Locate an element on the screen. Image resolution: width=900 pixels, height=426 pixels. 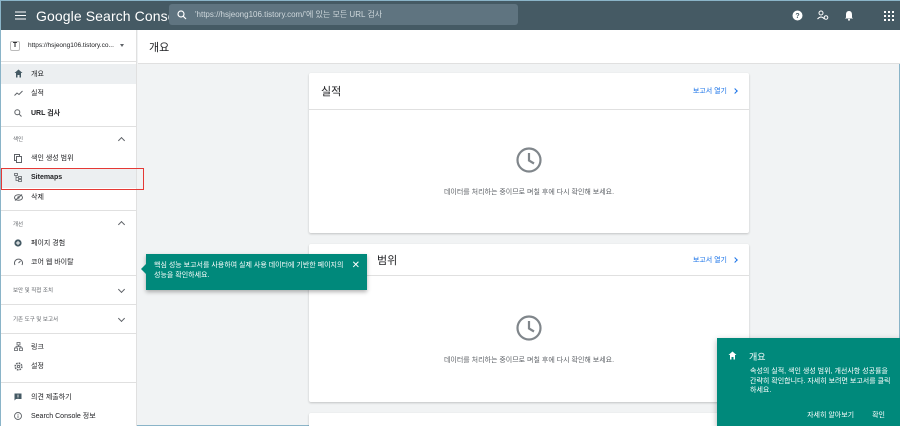
speed-icon is located at coordinates (18, 262).